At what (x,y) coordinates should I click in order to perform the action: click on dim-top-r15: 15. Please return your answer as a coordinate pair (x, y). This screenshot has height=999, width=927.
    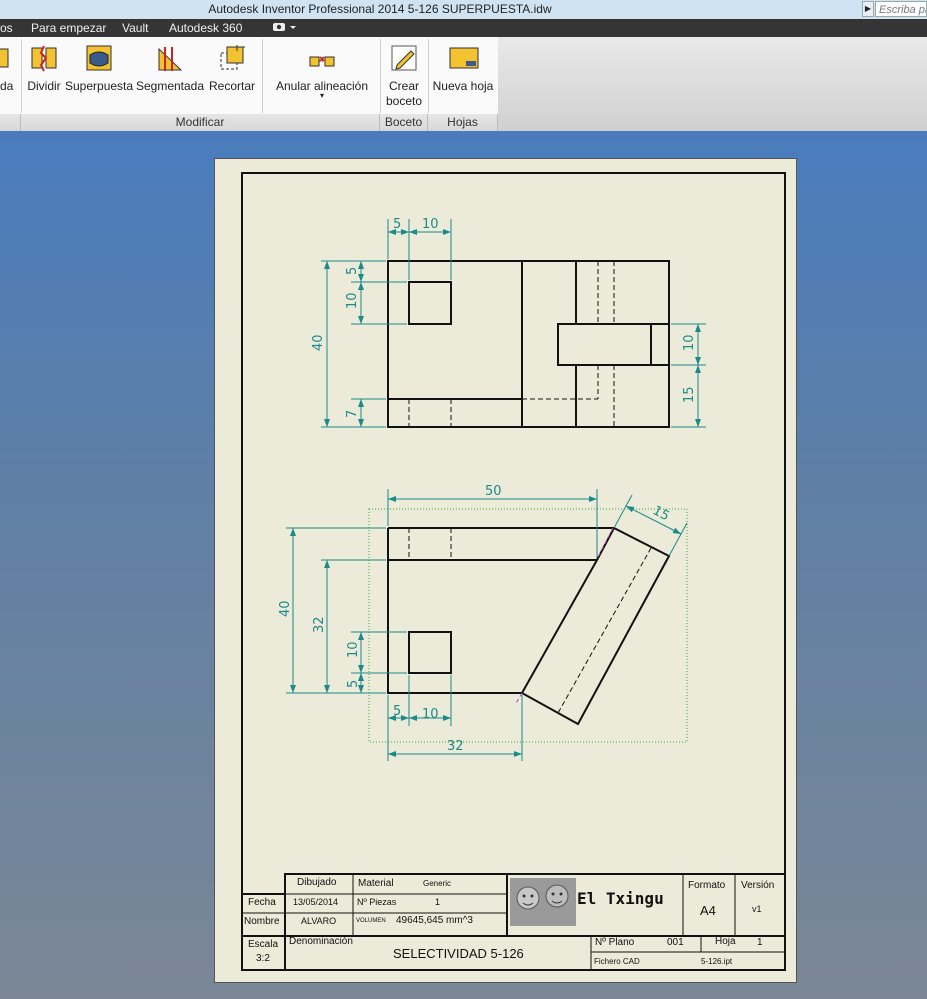
    Looking at the image, I should click on (689, 394).